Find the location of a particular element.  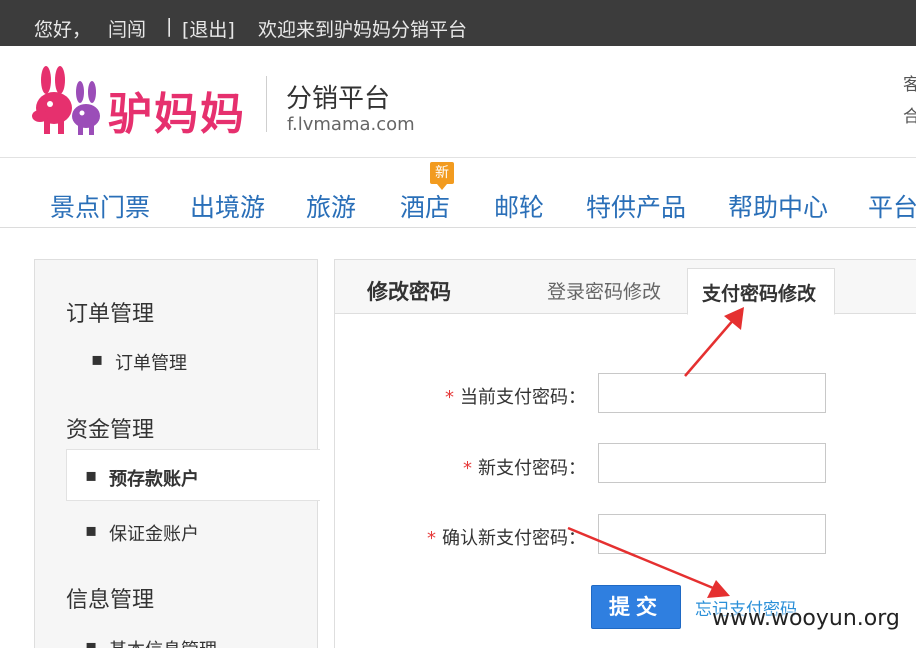

new-password-input is located at coordinates (712, 463).